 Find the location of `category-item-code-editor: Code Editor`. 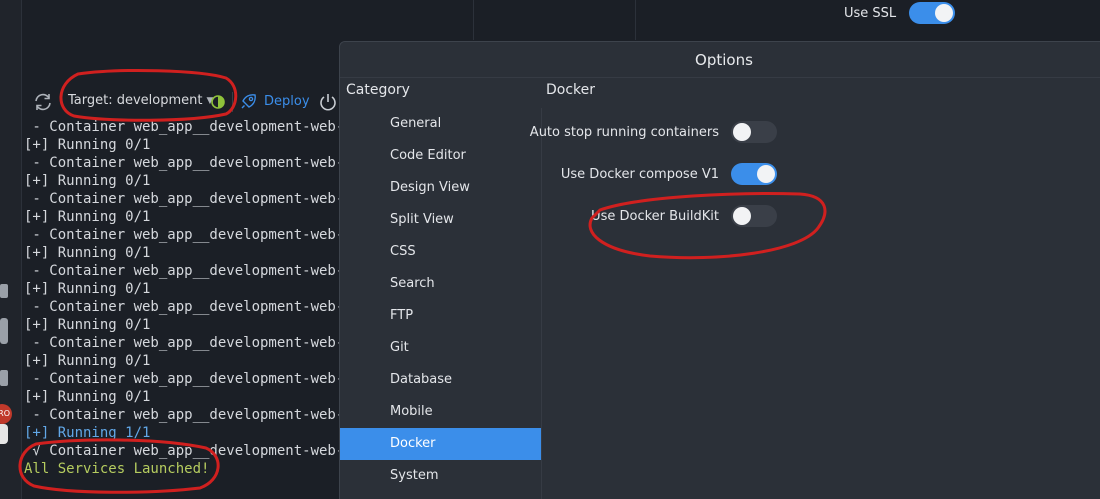

category-item-code-editor: Code Editor is located at coordinates (440, 156).